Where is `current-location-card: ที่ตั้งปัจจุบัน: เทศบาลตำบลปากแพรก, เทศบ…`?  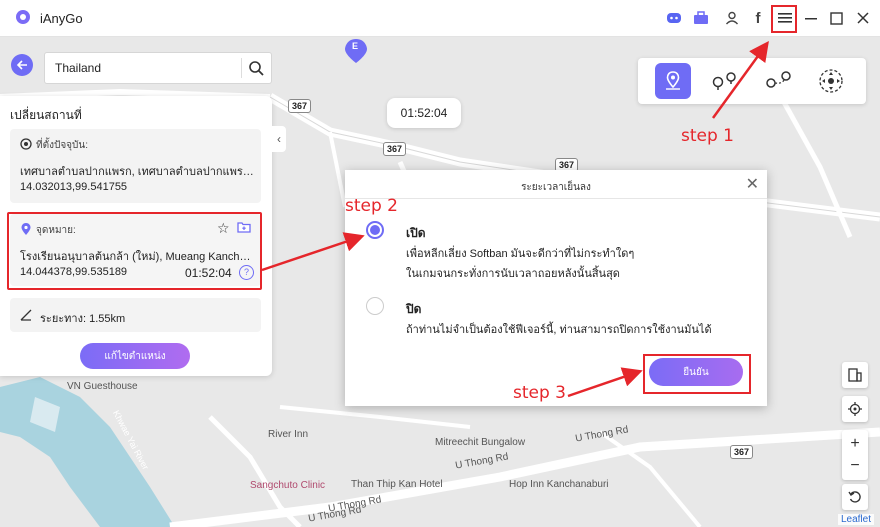 current-location-card: ที่ตั้งปัจจุบัน: เทศบาลตำบลปากแพรก, เทศบ… is located at coordinates (135, 166).